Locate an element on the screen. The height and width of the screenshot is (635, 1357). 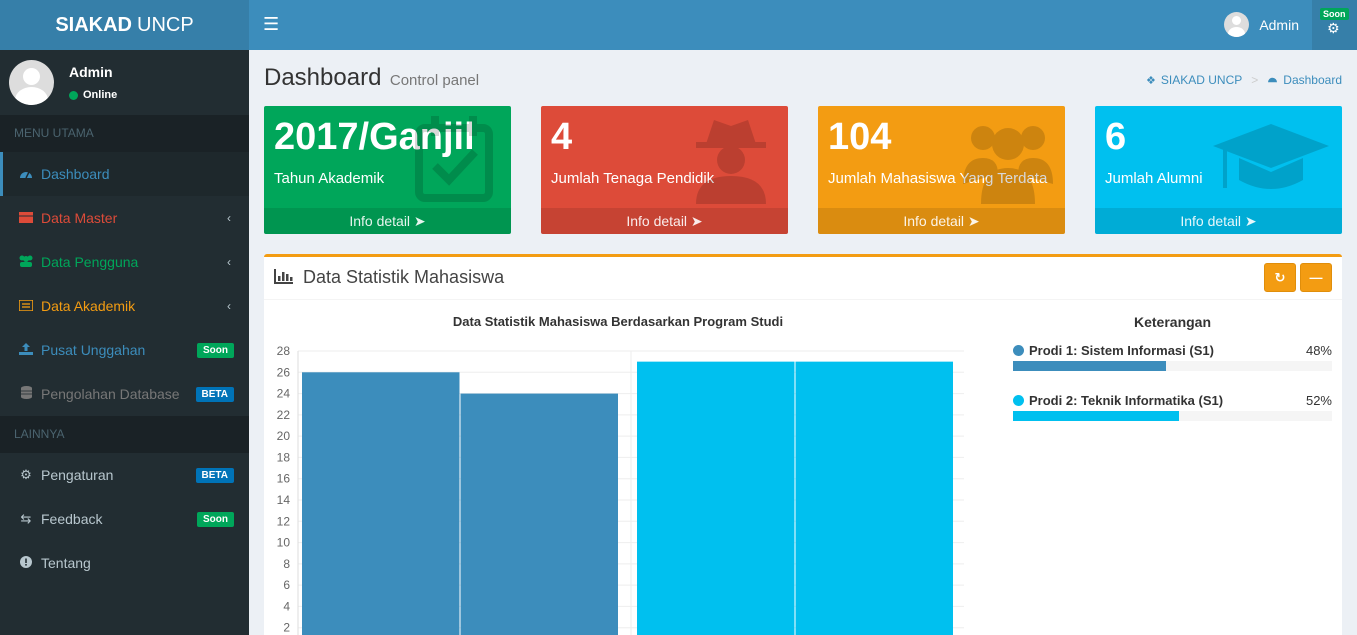
progress-group-prodi-1: Prodi 1: Sistem Informasi (S1) 48% is located at coordinates (1172, 357).